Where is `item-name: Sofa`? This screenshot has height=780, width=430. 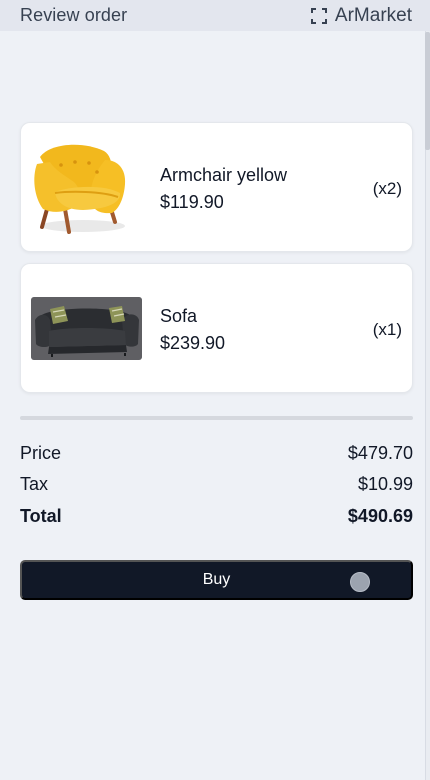 item-name: Sofa is located at coordinates (179, 316).